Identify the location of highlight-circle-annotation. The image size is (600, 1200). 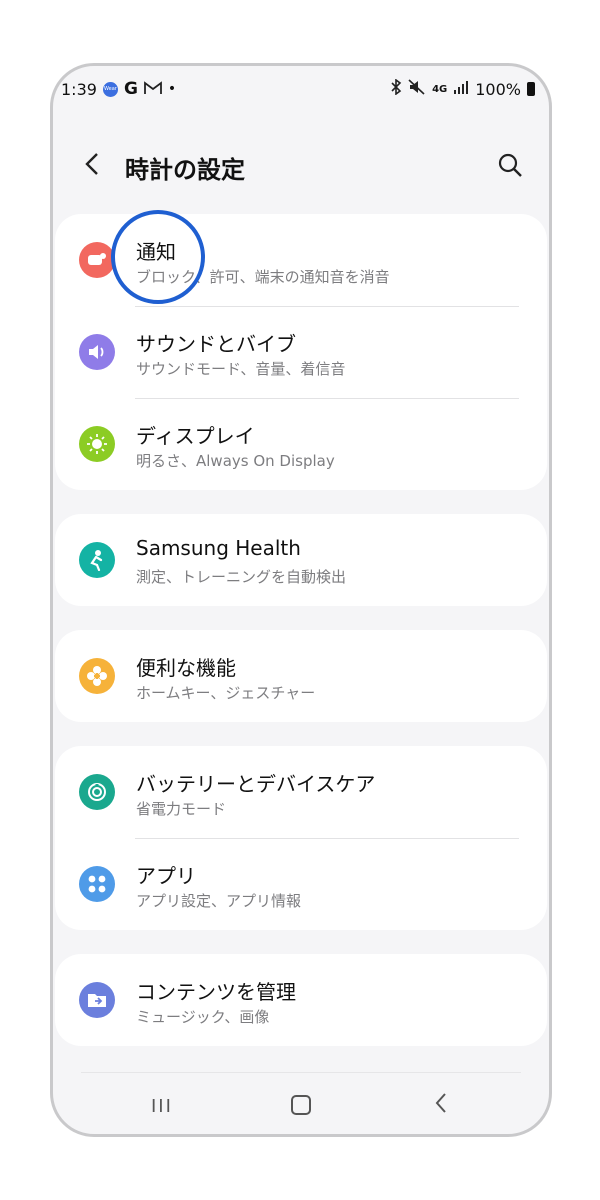
(158, 257).